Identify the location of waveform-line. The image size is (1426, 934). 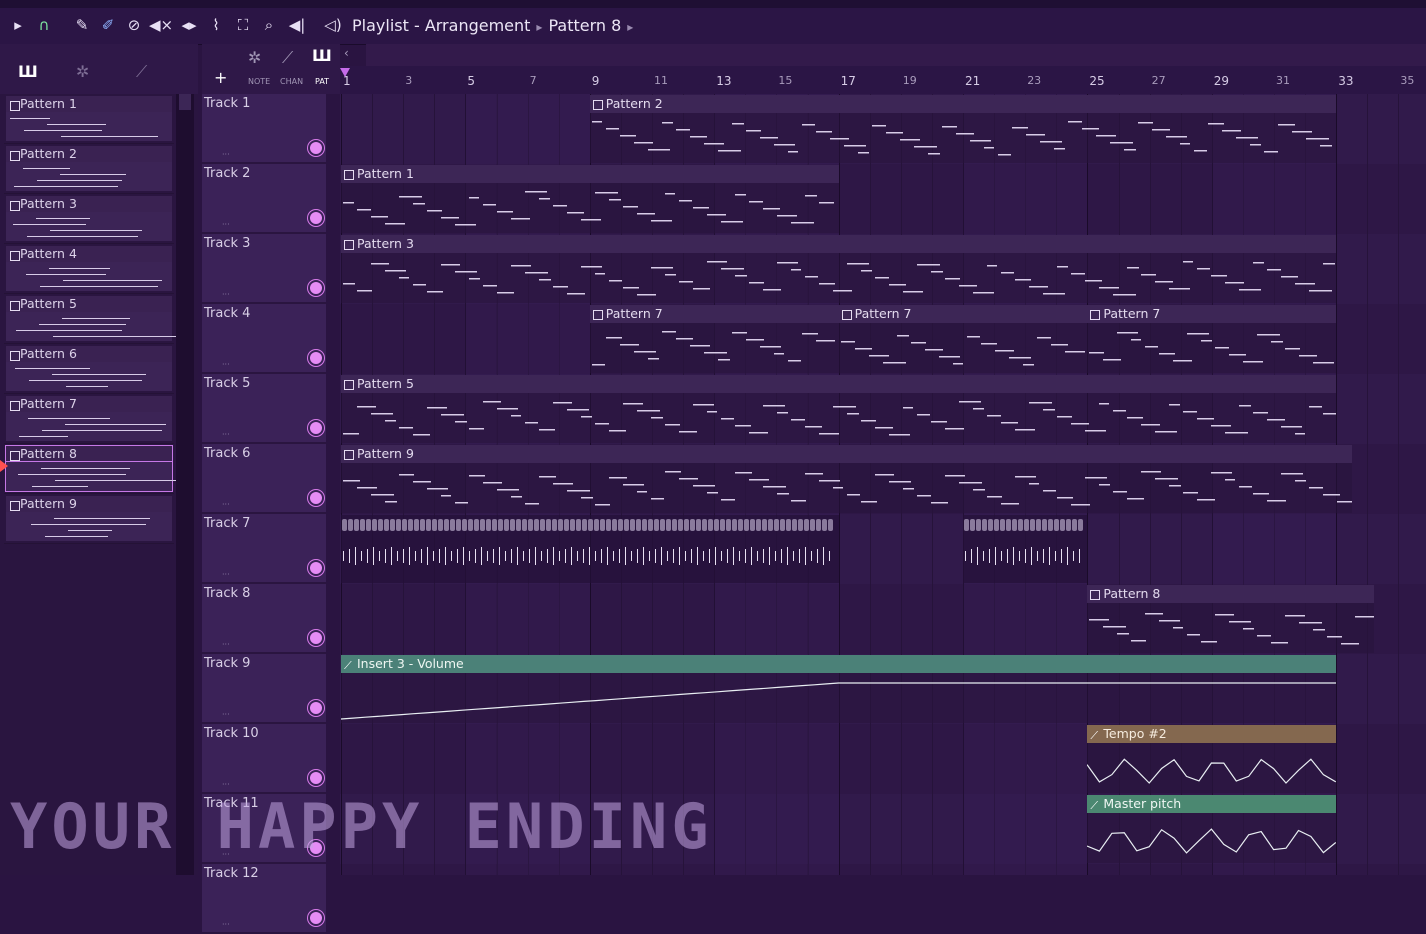
(571, 556).